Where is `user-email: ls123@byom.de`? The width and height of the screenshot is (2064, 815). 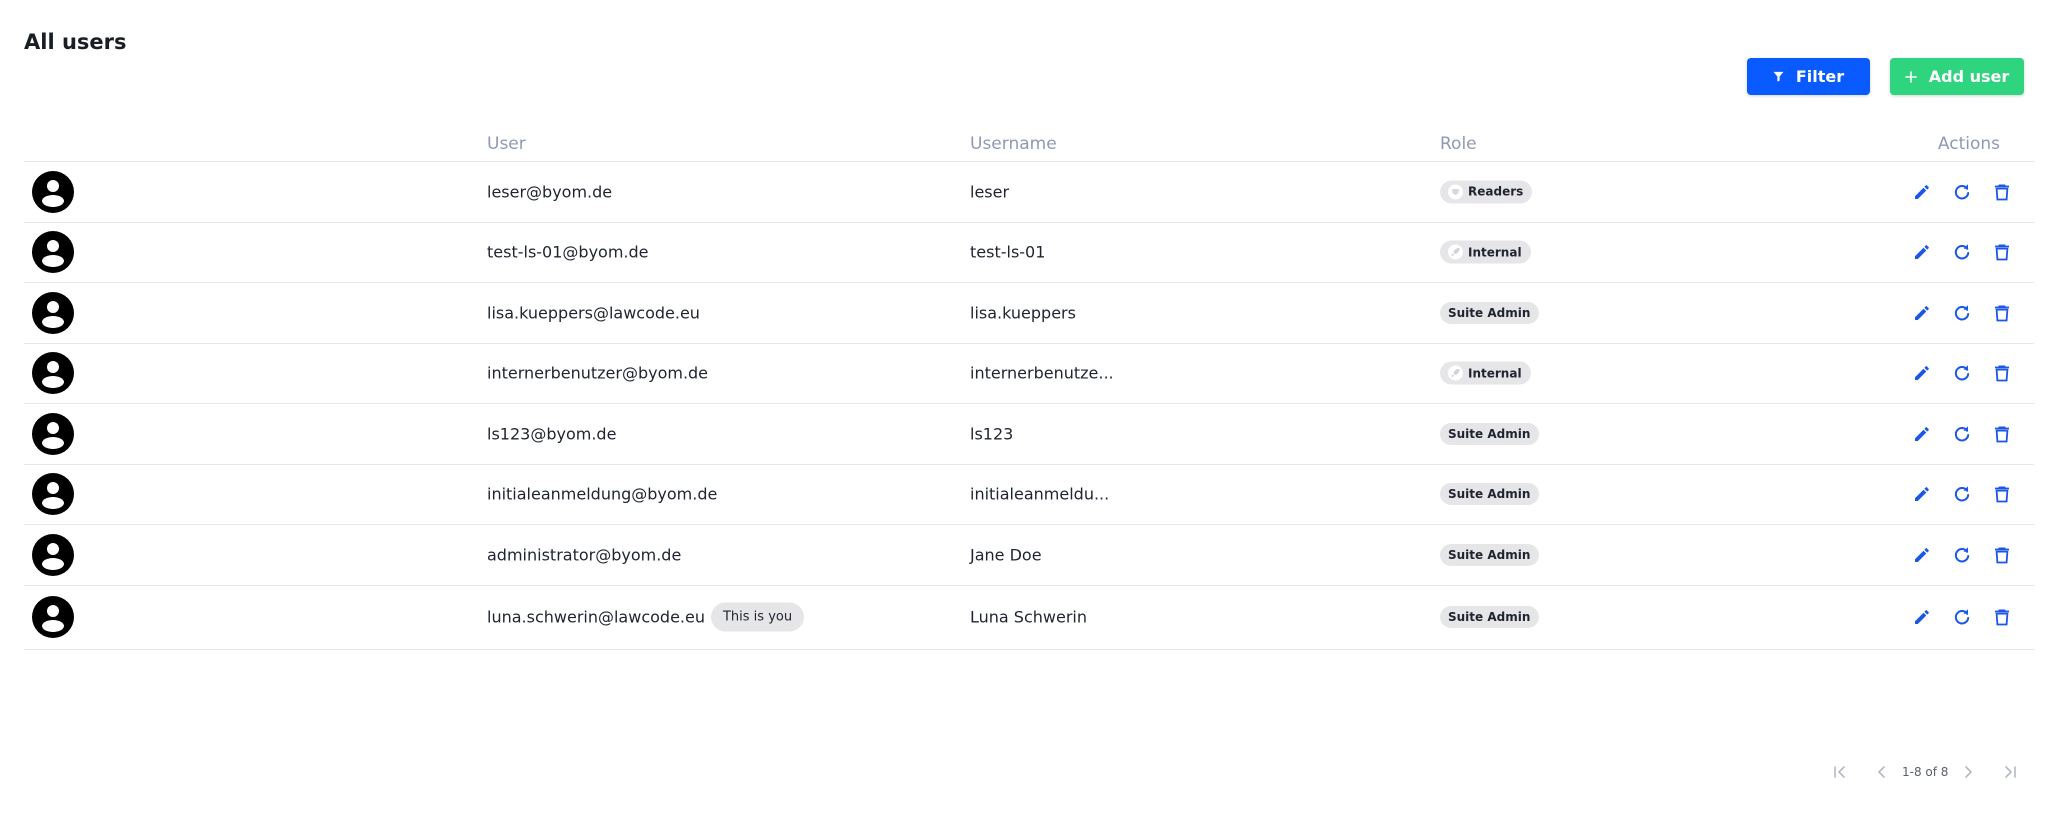
user-email: ls123@byom.de is located at coordinates (552, 434).